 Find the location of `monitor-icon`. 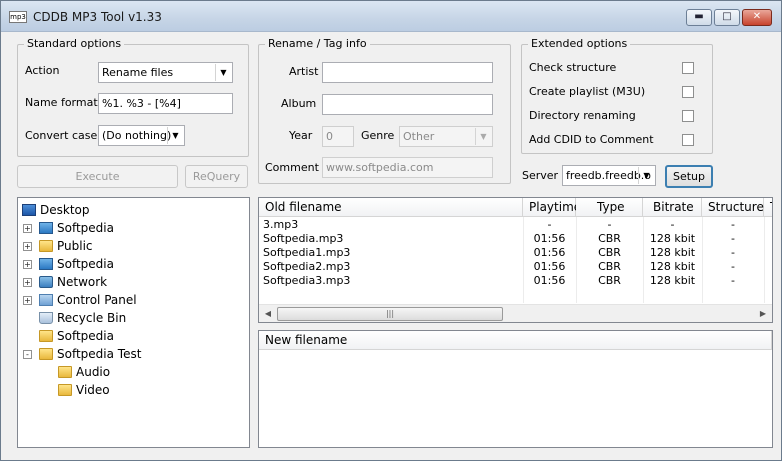

monitor-icon is located at coordinates (46, 264).